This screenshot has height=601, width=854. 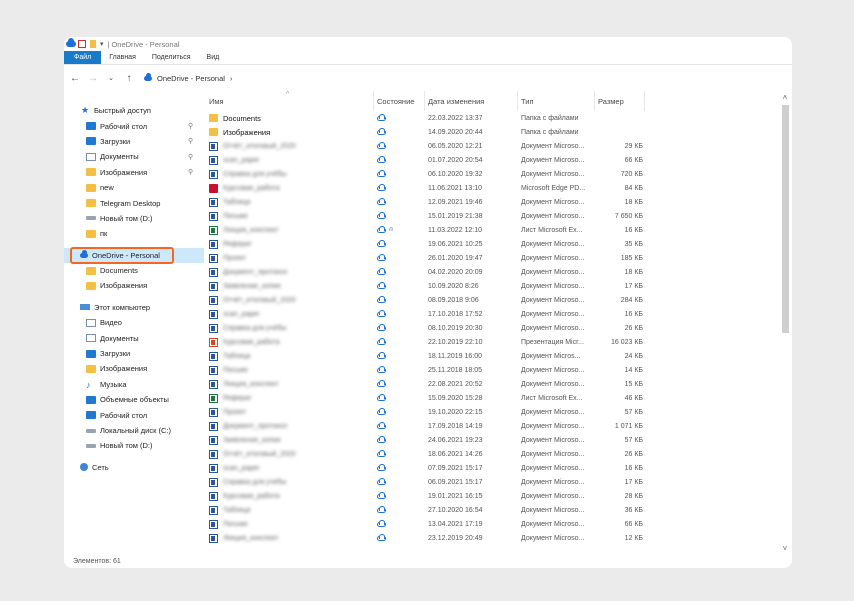 I want to click on sidebar-item-pc-3: Изображения, so click(x=134, y=368).